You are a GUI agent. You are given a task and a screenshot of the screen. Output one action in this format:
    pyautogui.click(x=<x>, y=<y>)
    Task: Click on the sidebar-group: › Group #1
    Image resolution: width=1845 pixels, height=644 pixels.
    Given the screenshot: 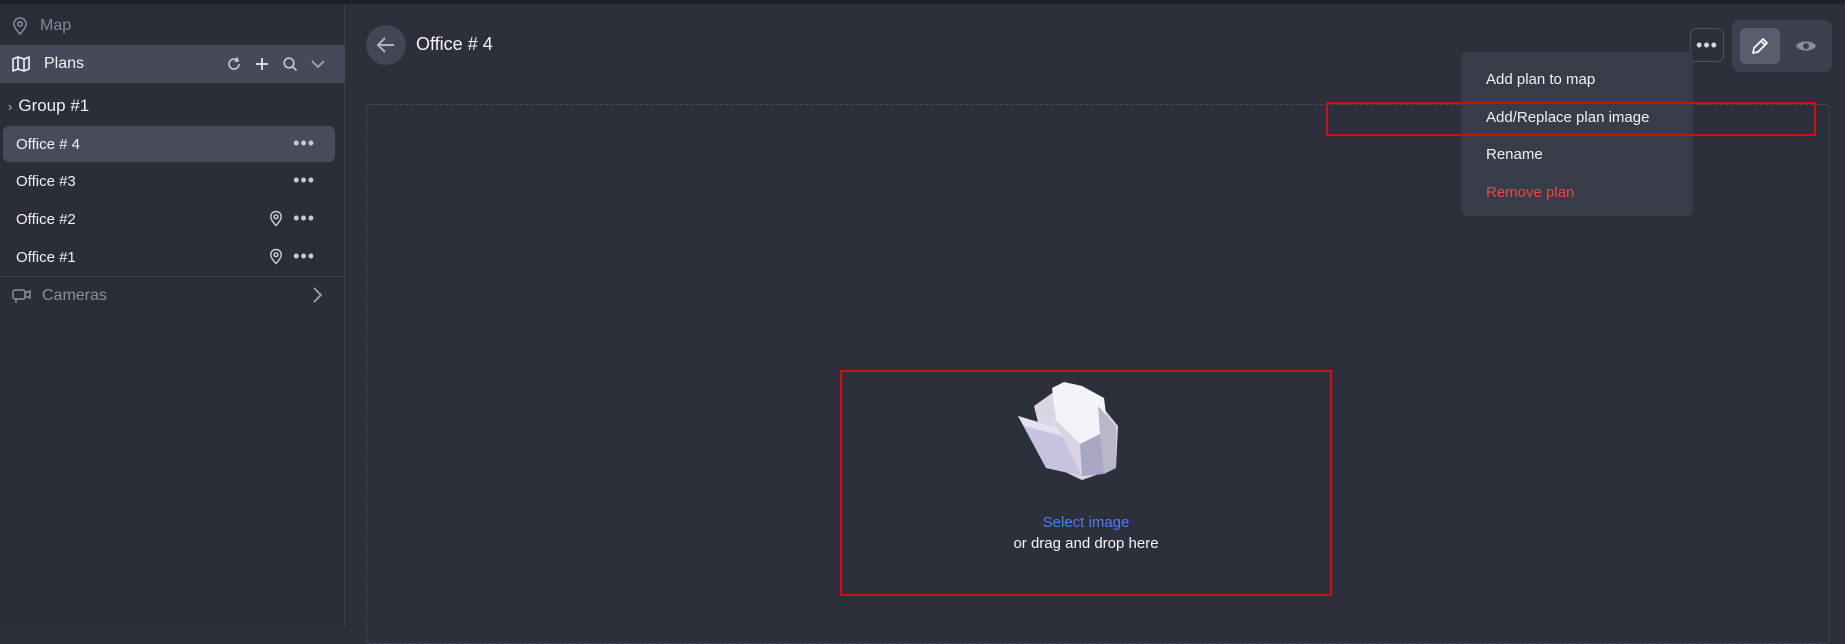 What is the action you would take?
    pyautogui.click(x=172, y=106)
    